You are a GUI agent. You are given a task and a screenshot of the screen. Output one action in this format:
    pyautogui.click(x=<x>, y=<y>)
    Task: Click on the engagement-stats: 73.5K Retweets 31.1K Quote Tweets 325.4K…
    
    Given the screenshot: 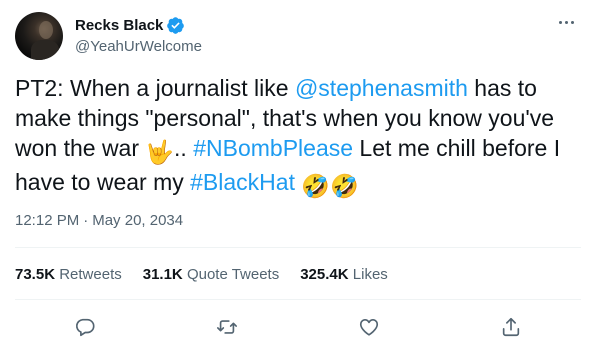 What is the action you would take?
    pyautogui.click(x=212, y=274)
    